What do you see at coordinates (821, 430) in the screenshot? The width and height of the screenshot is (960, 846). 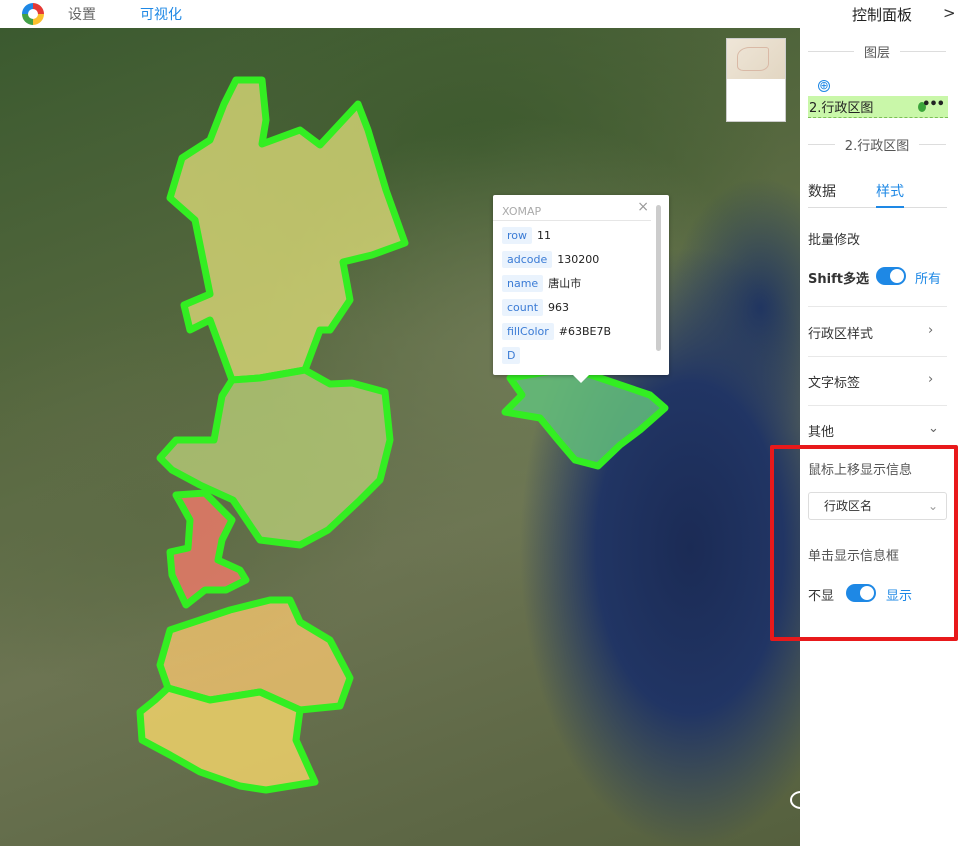 I see `other-item: 其他` at bounding box center [821, 430].